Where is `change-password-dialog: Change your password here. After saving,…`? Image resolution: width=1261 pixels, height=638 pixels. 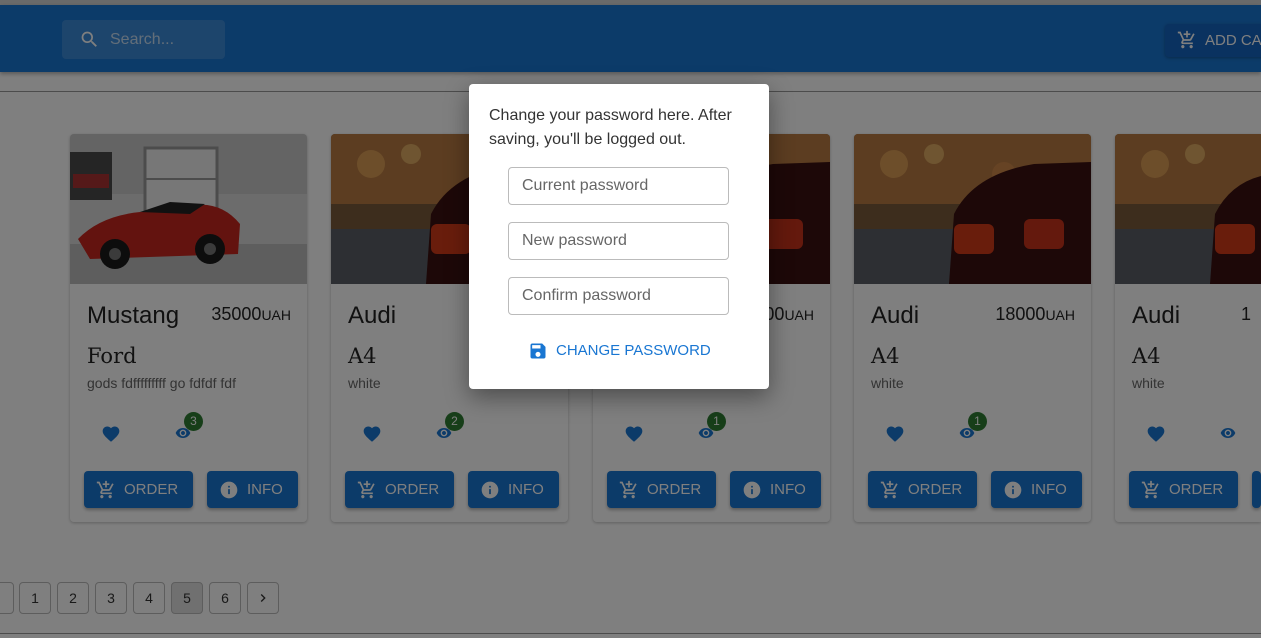
change-password-dialog: Change your password here. After saving,… is located at coordinates (619, 236).